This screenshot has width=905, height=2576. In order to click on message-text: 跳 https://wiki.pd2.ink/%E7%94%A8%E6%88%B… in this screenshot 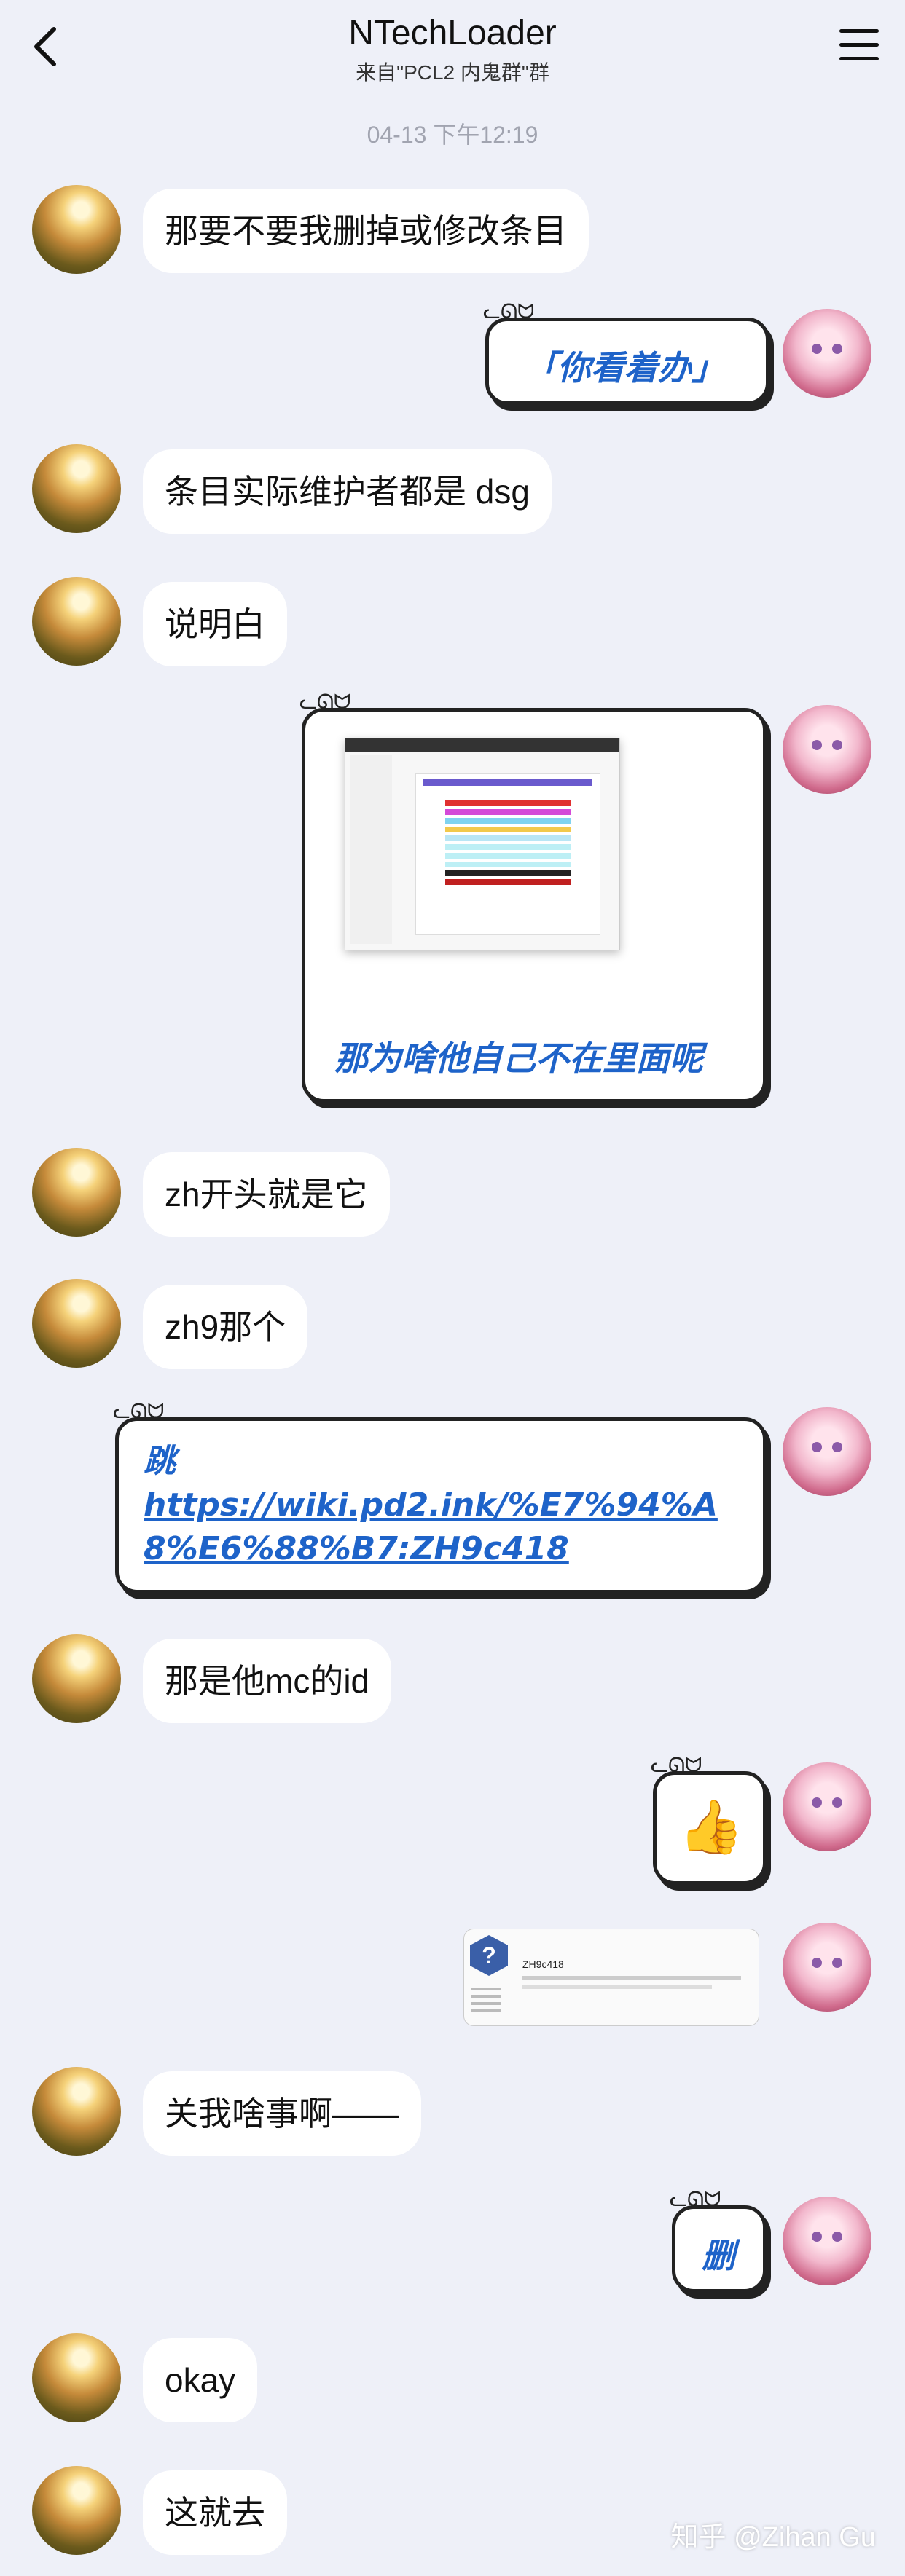, I will do `click(443, 1505)`.